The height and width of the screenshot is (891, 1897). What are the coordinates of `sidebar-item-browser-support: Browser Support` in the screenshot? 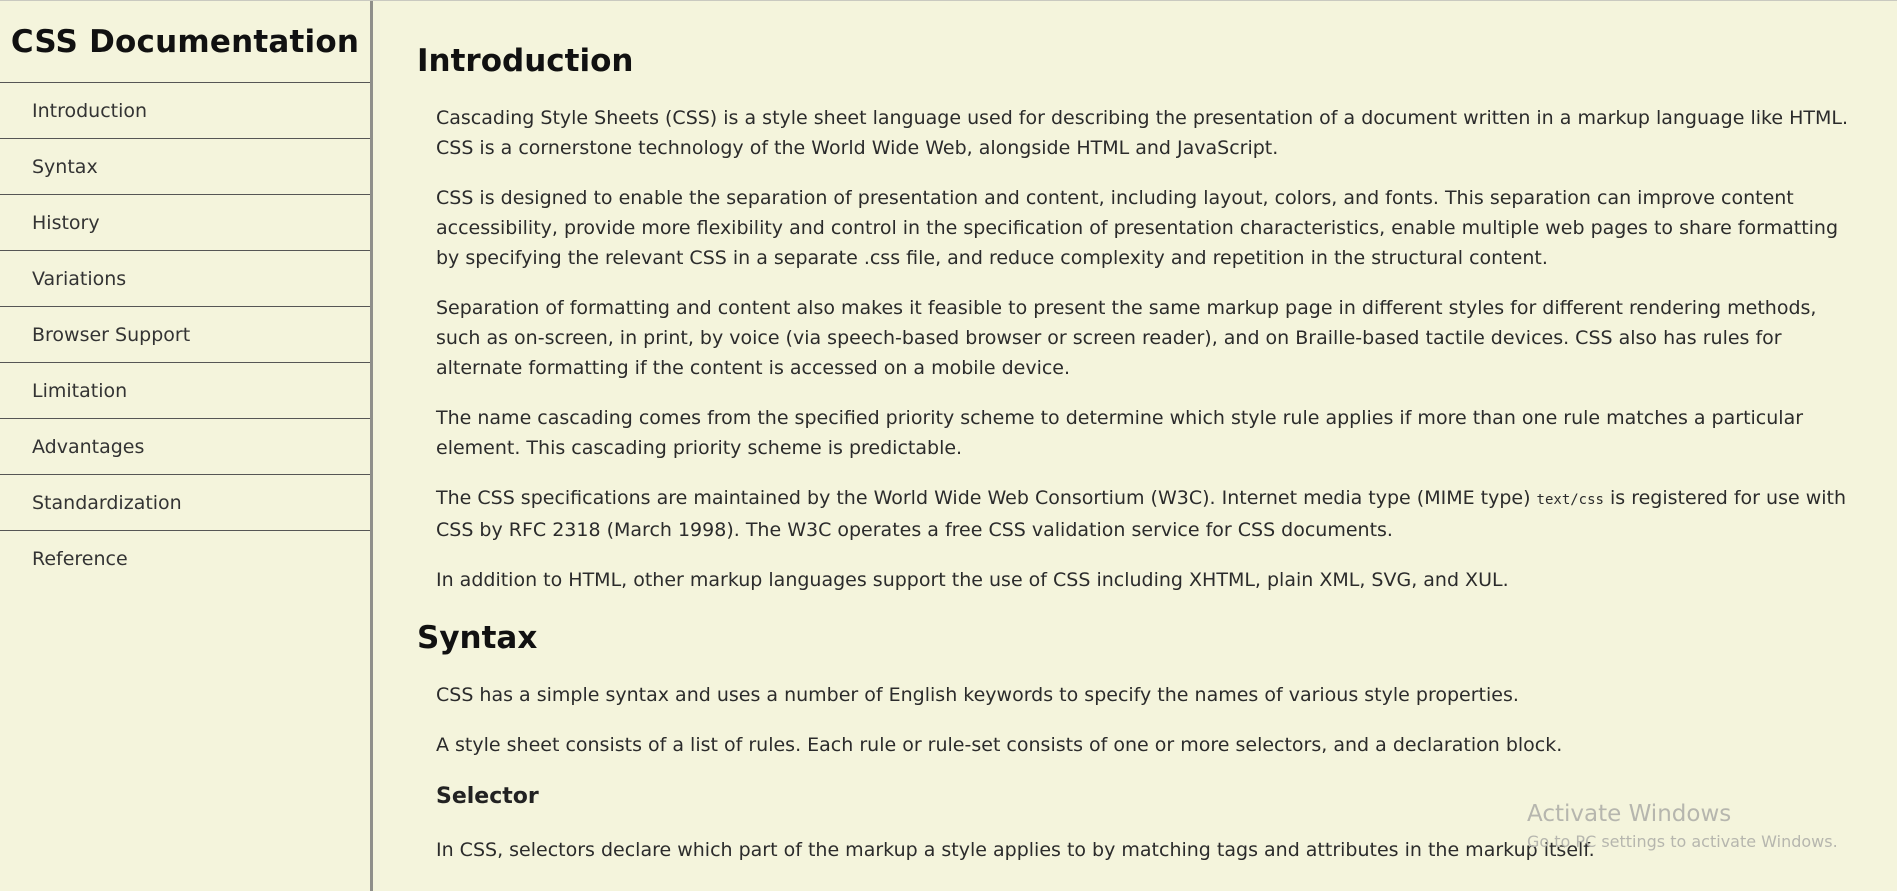 It's located at (185, 335).